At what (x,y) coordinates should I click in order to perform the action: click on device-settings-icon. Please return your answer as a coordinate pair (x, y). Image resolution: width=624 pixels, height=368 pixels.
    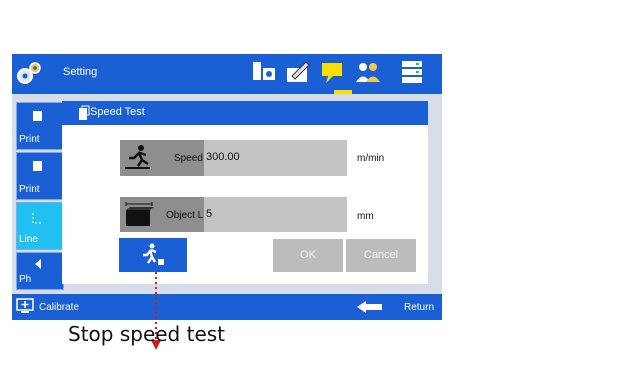
    Looking at the image, I should click on (264, 72).